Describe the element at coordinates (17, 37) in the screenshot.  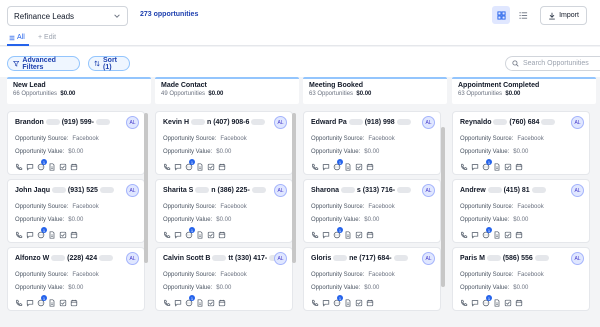
I see `tab-all: All` at that location.